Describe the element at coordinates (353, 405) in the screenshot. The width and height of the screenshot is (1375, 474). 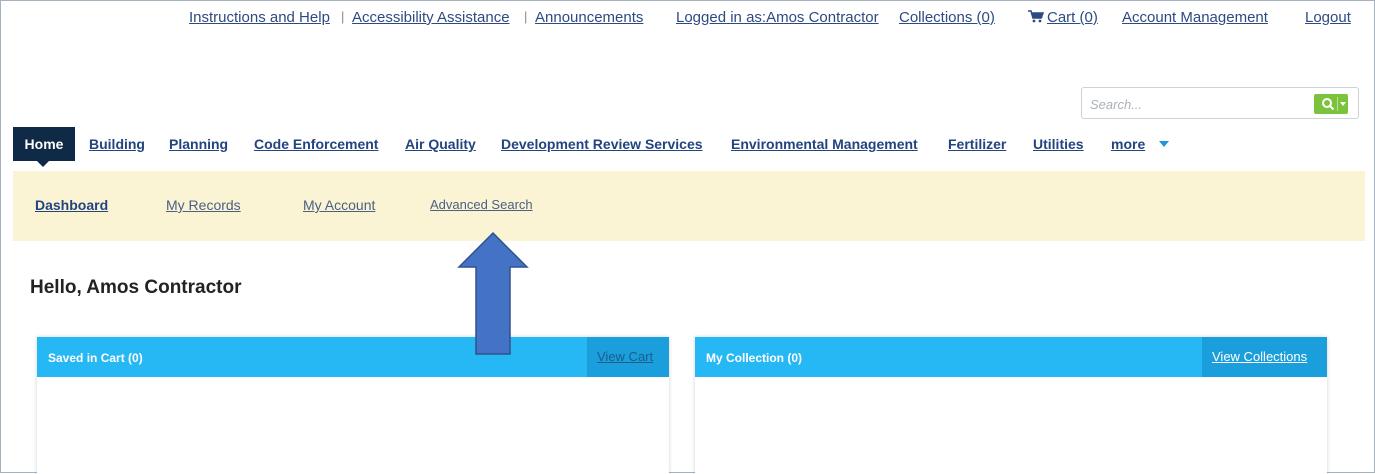
I see `saved-cart-panel: Saved in Cart (0) View Cart` at that location.